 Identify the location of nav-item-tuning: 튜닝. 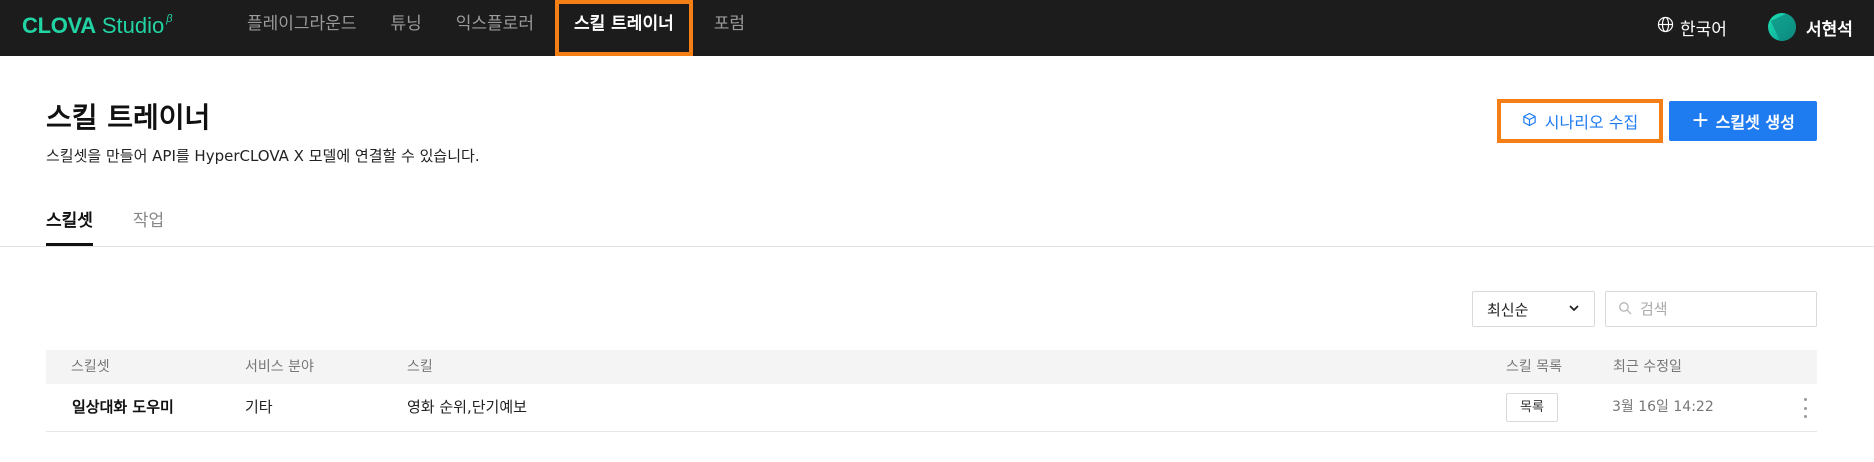
(405, 28).